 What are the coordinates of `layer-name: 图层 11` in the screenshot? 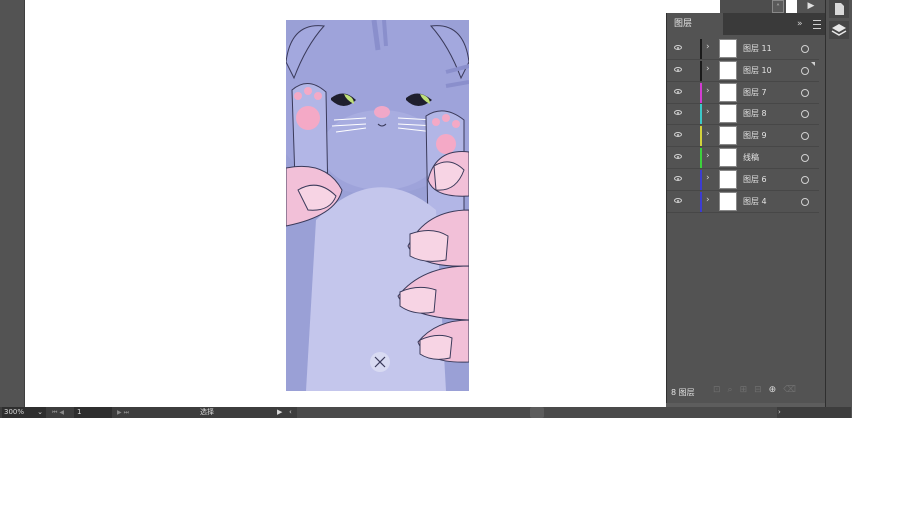 It's located at (757, 48).